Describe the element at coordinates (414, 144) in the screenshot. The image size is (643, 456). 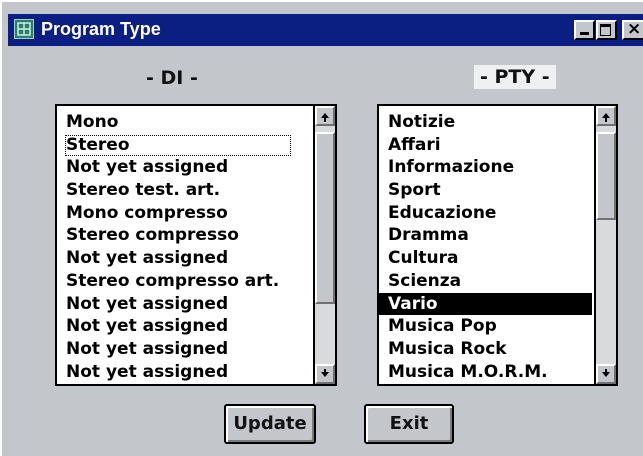
I see `pty-list-item-label: Affari` at that location.